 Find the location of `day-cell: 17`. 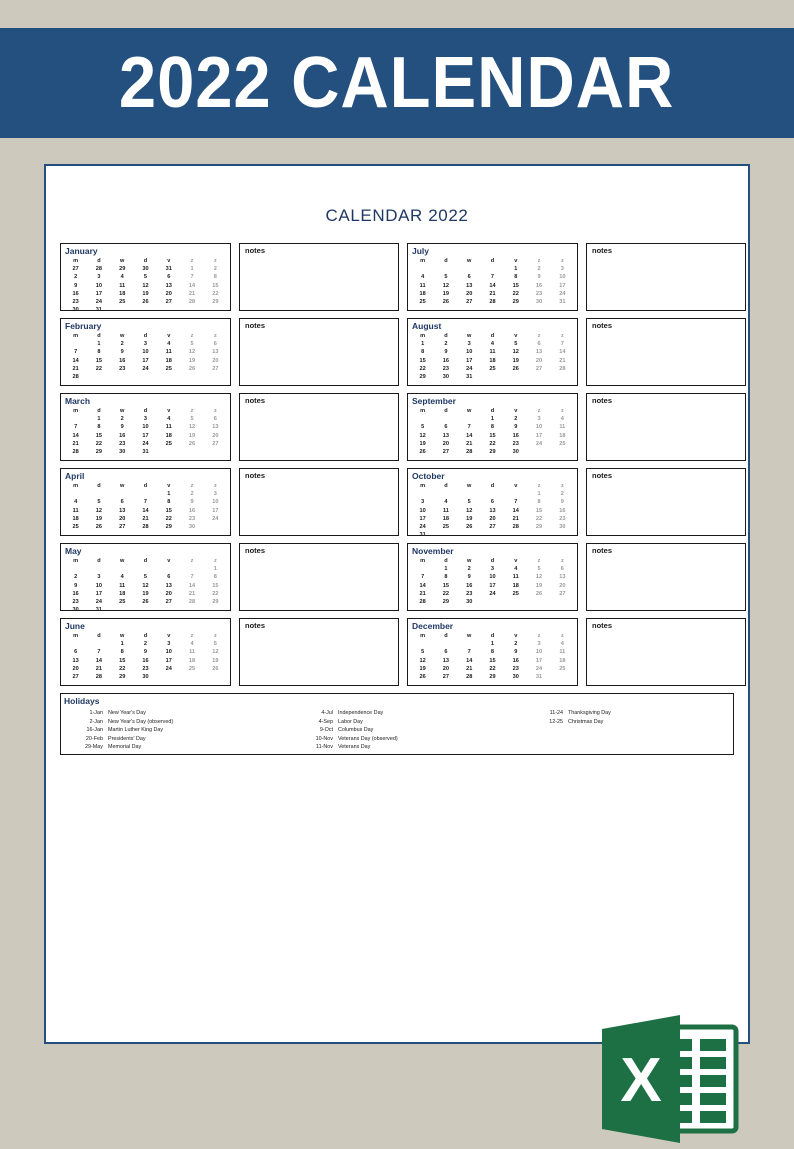

day-cell: 17 is located at coordinates (99, 293).